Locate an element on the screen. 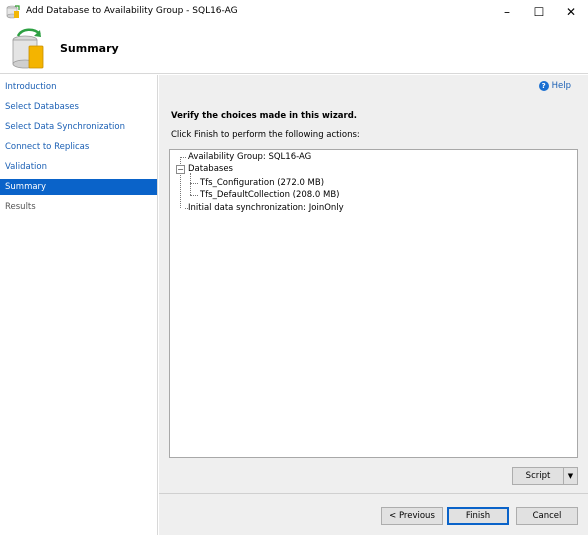 The width and height of the screenshot is (588, 535). question-icon: ? is located at coordinates (543, 86).